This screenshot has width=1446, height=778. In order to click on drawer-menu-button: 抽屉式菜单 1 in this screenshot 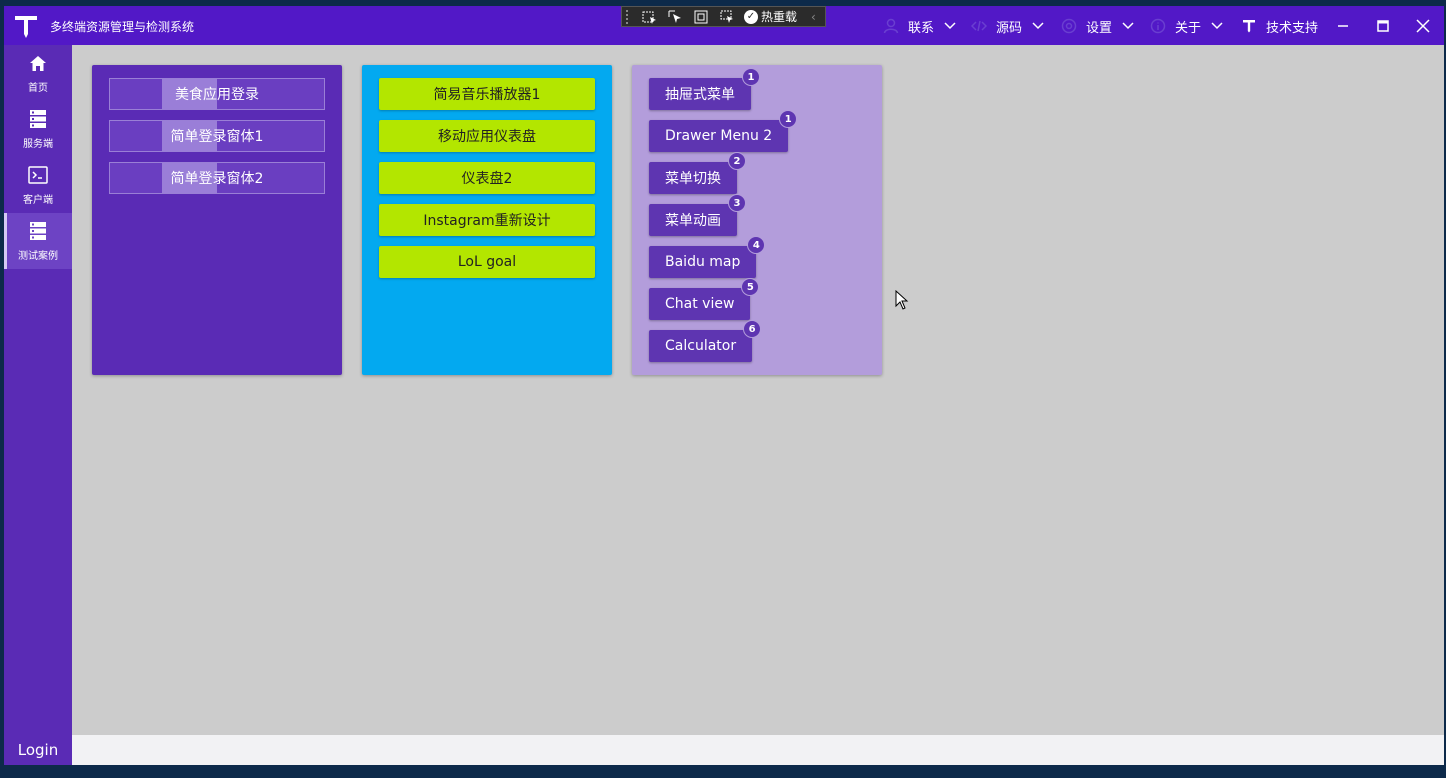, I will do `click(704, 89)`.